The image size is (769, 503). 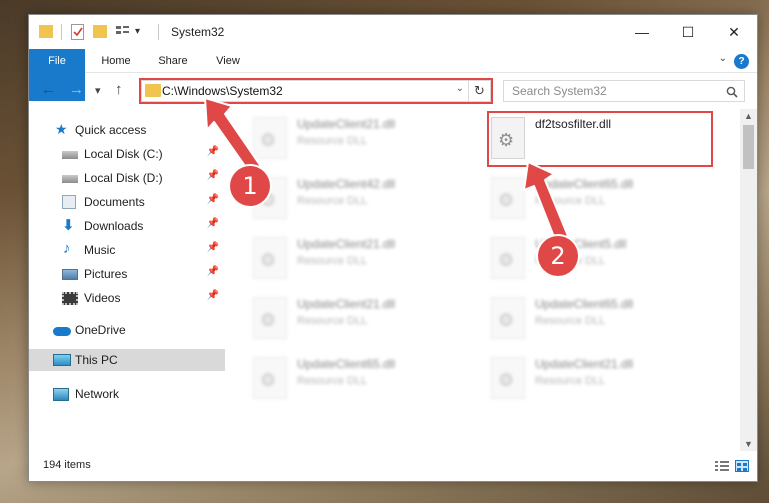 I want to click on search-icon, so click(x=732, y=92).